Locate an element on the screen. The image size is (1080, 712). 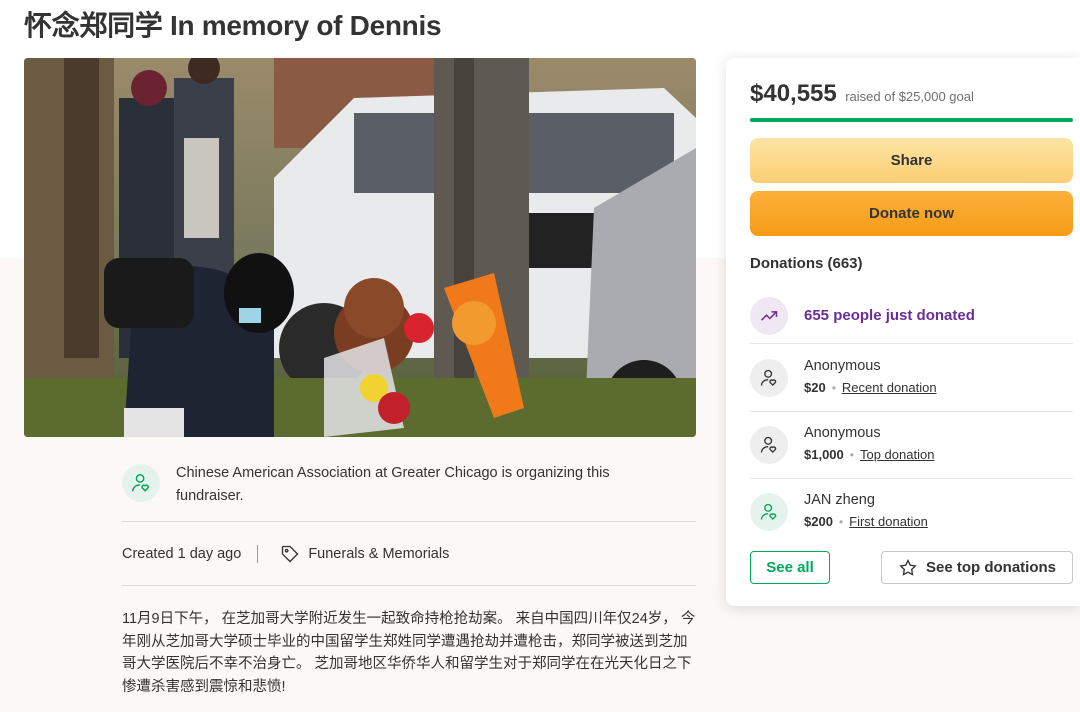
donations-heading: Donations (663) is located at coordinates (806, 263).